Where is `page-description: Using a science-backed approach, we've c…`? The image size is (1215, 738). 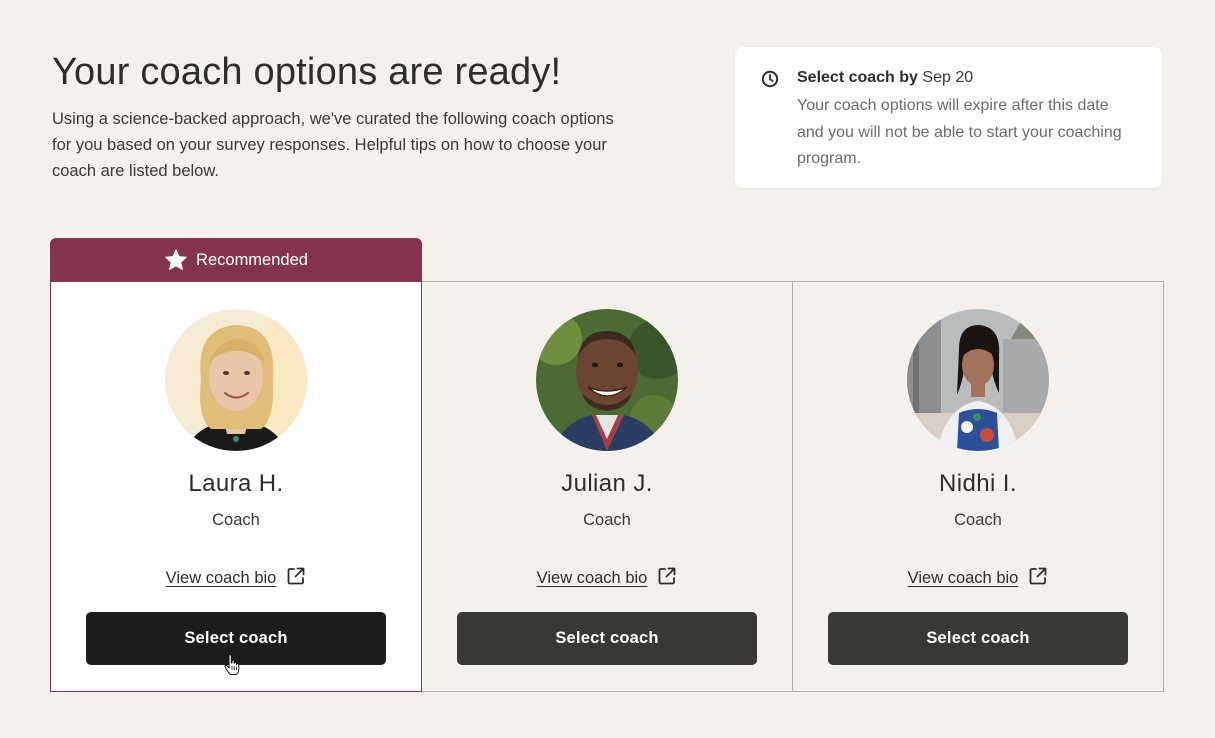
page-description: Using a science-backed approach, we've c… is located at coordinates (333, 145).